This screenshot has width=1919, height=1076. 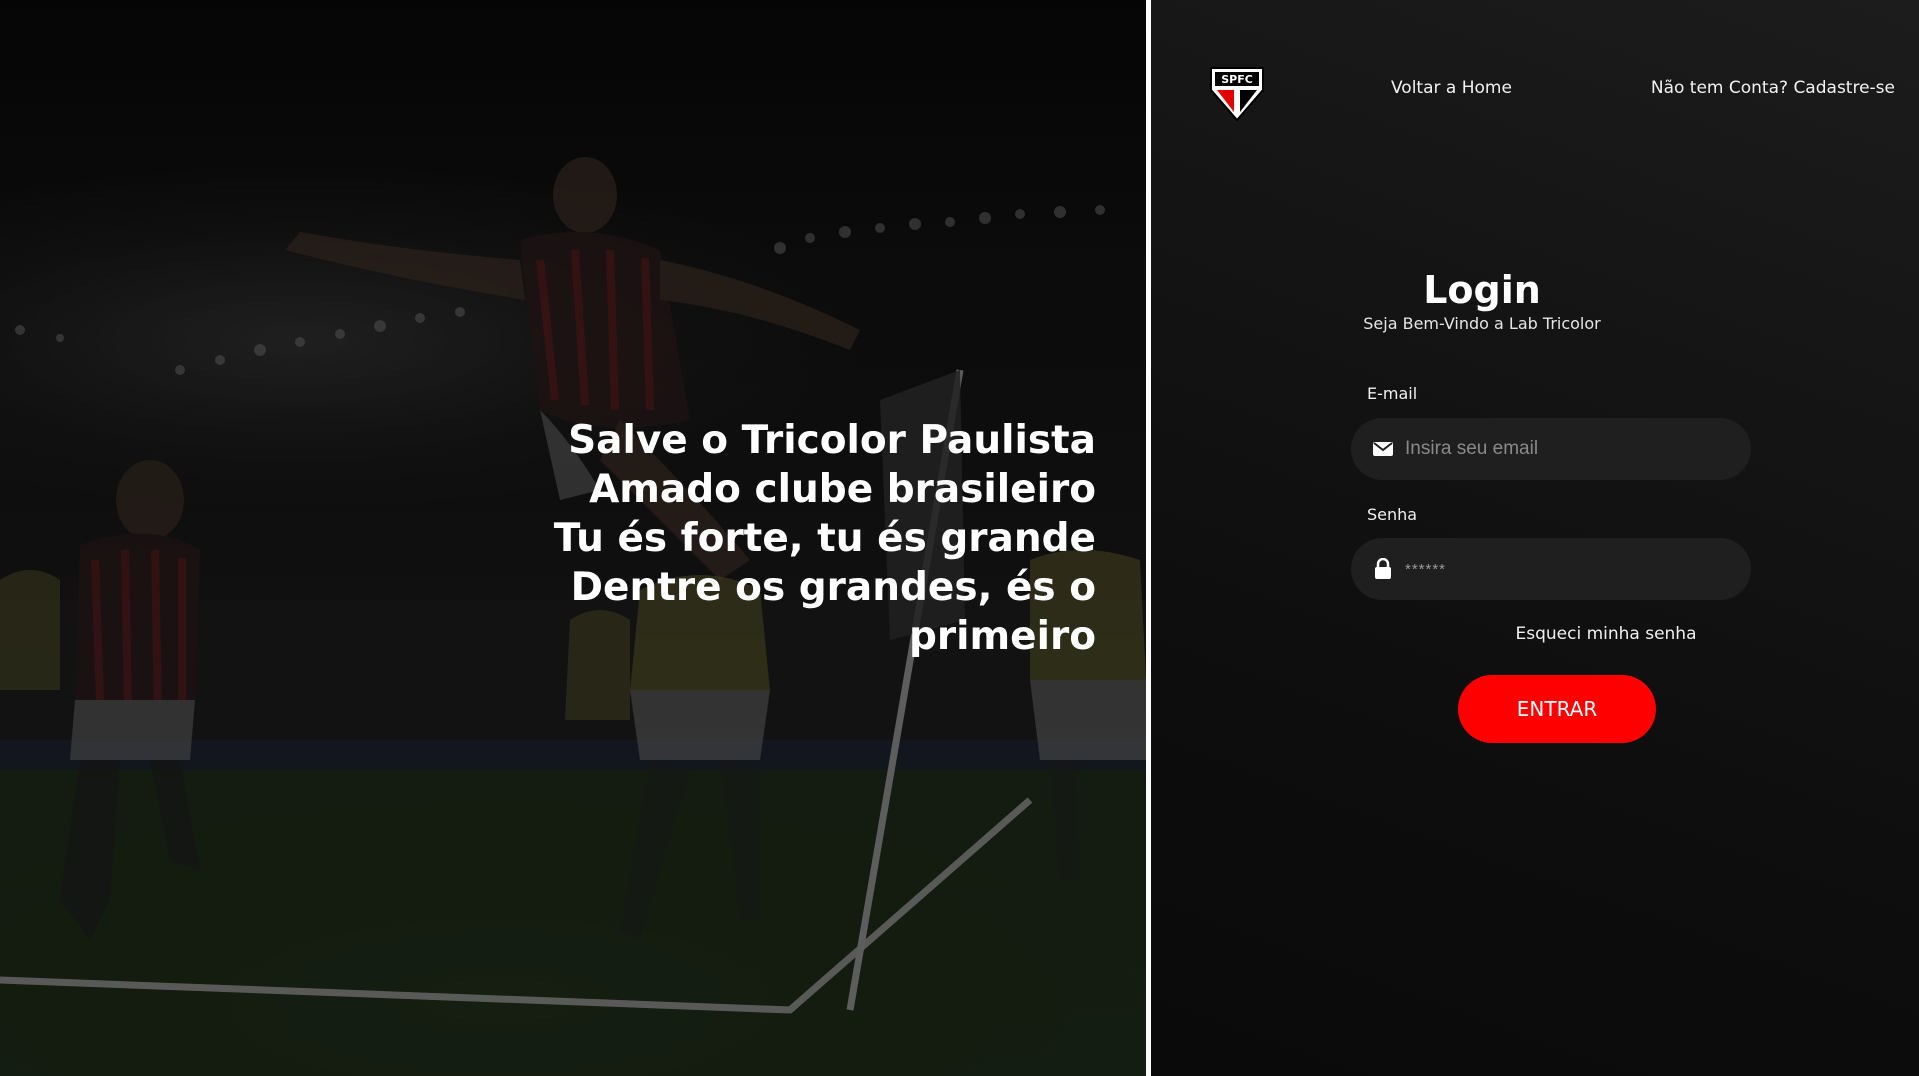 What do you see at coordinates (1773, 88) in the screenshot?
I see `signup-link: Não tem Conta? Cadastre-se` at bounding box center [1773, 88].